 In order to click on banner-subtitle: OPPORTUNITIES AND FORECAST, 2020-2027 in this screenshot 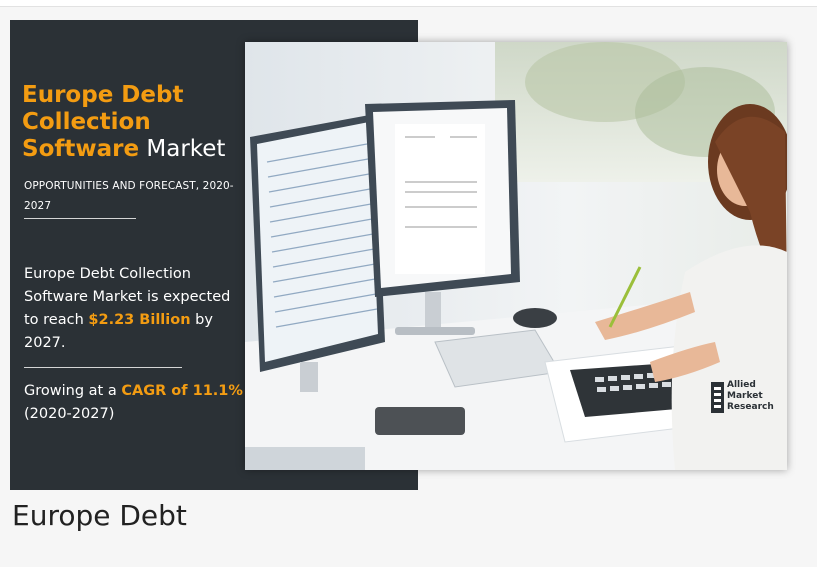, I will do `click(129, 196)`.